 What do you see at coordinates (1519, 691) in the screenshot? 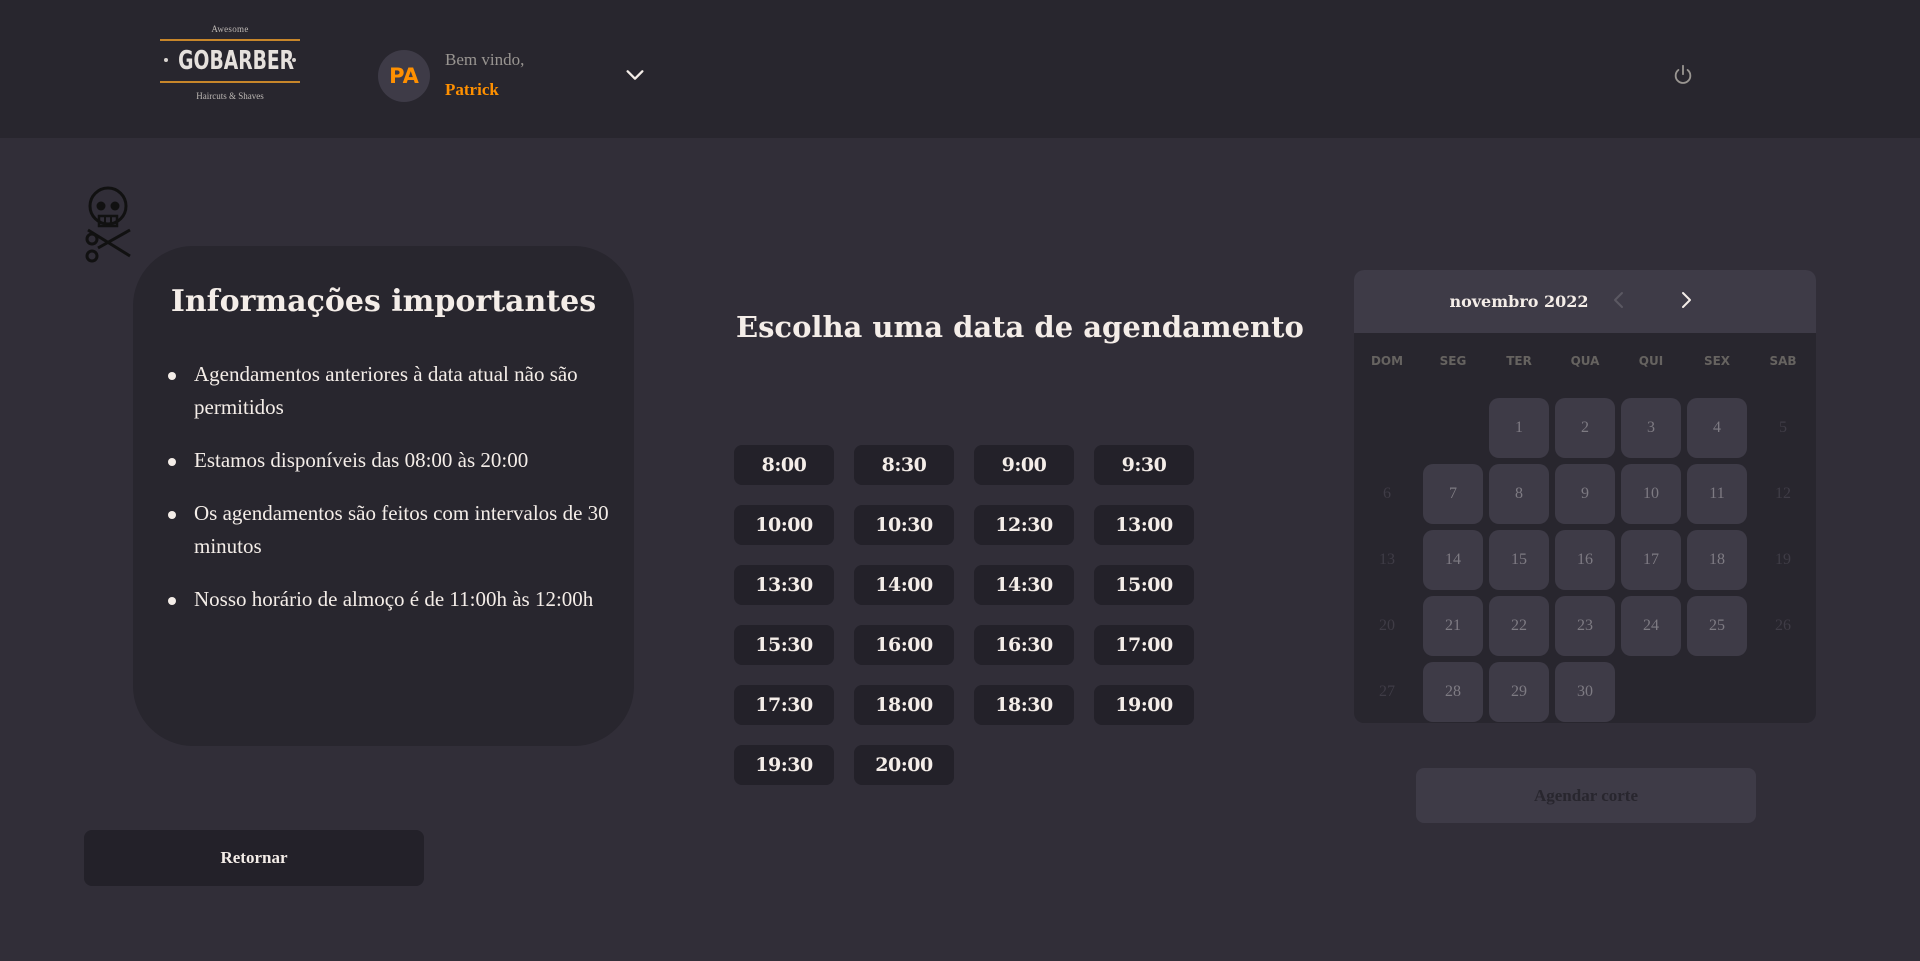
I see `calendar-day-available: 29` at bounding box center [1519, 691].